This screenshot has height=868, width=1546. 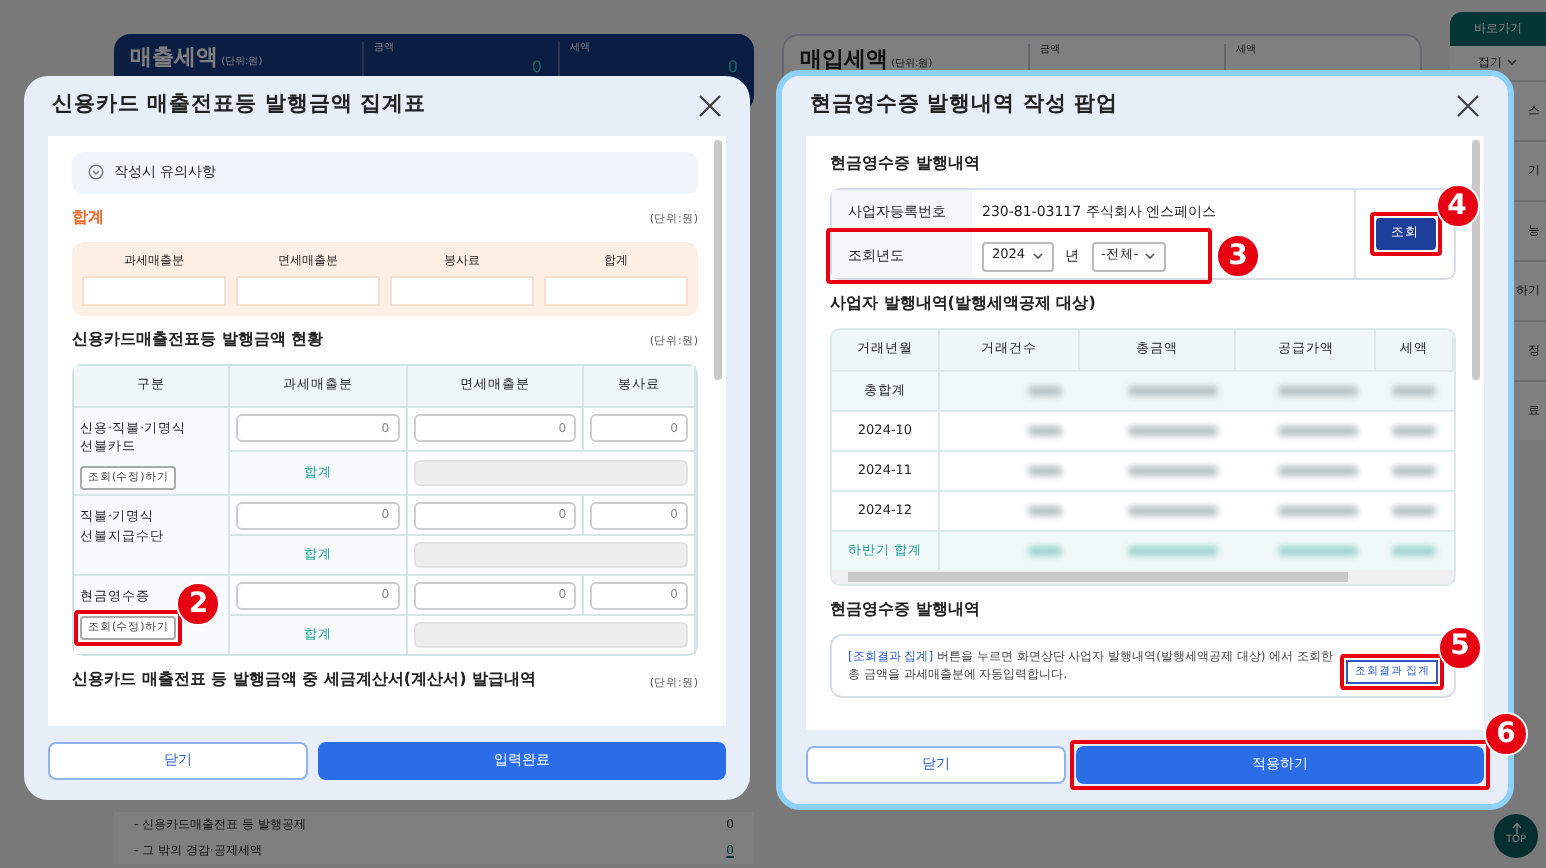 What do you see at coordinates (239, 105) in the screenshot?
I see `dialog-title: 신용카드 매출전표등 발행금액 집계표` at bounding box center [239, 105].